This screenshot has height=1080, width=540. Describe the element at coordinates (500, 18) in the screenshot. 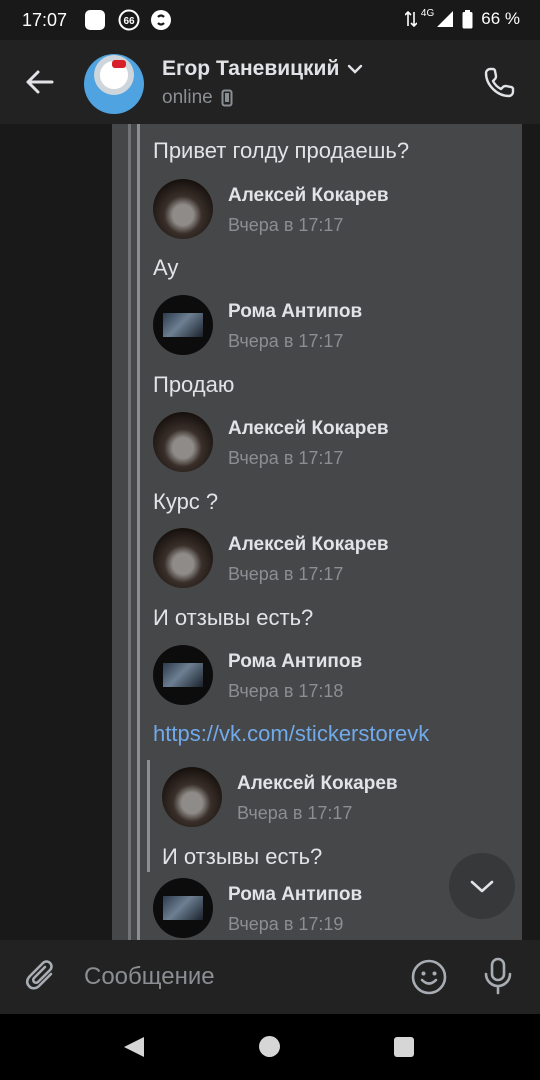

I see `battery-percent: 66 %` at that location.